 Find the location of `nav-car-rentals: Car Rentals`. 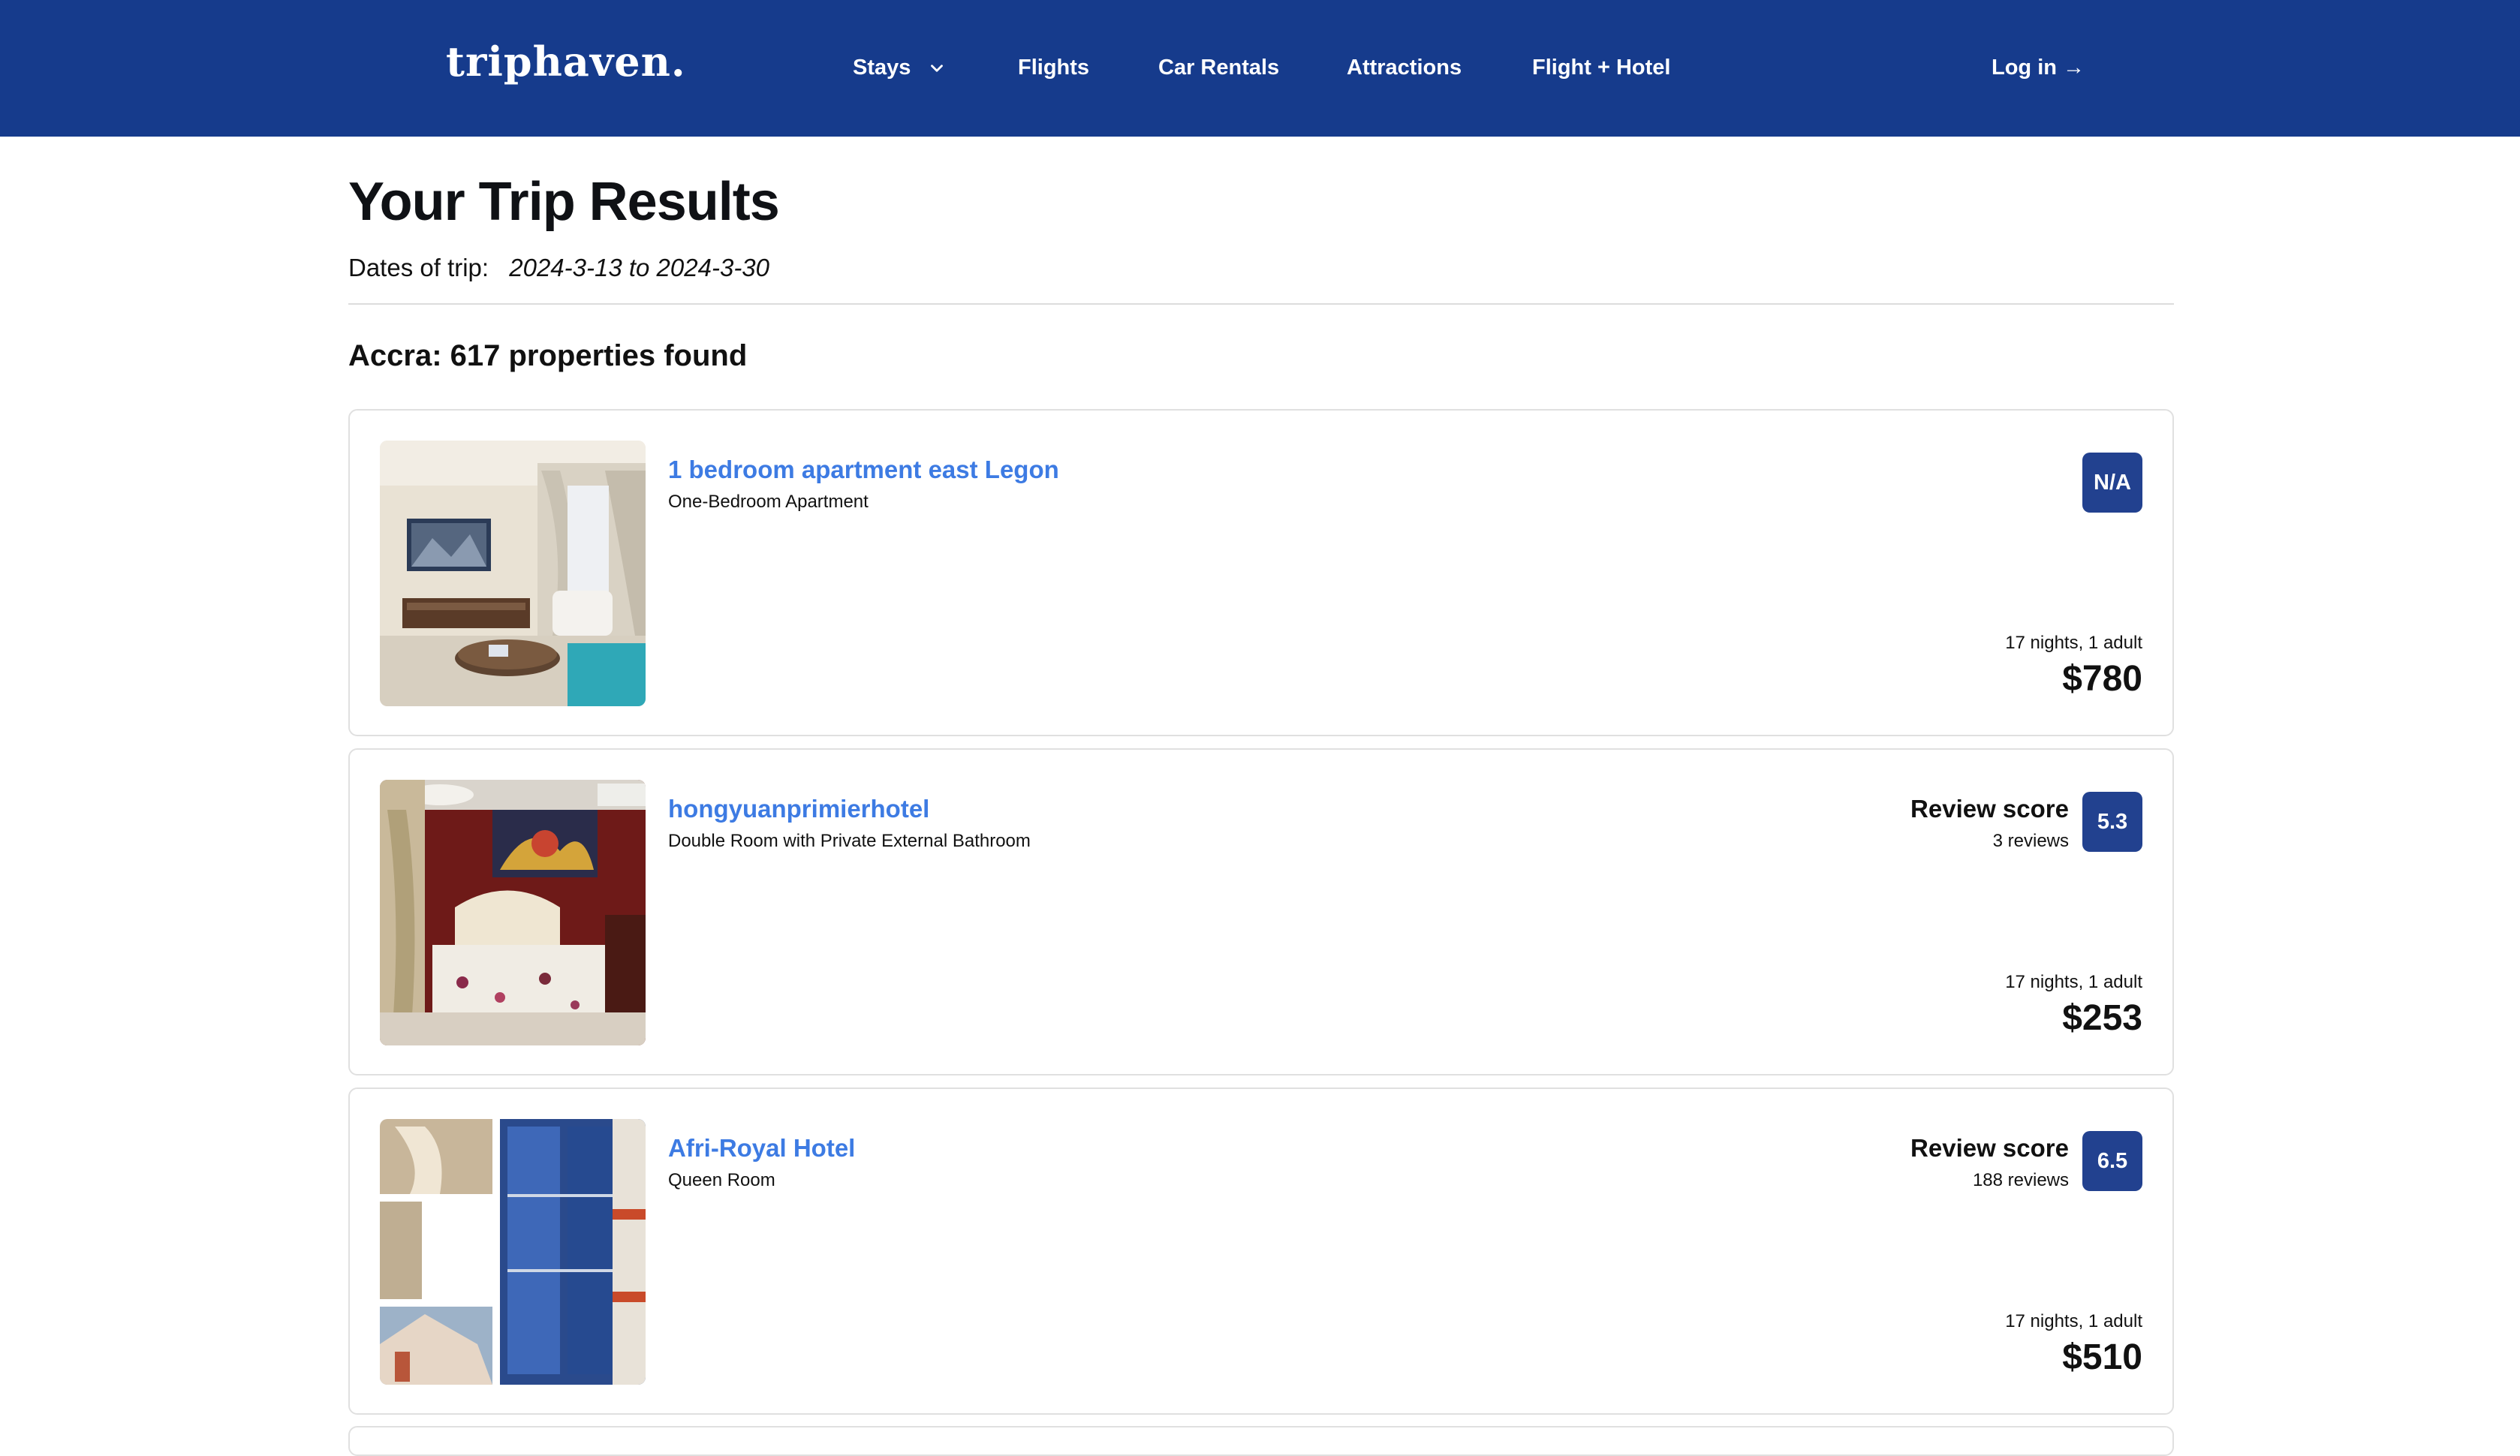

nav-car-rentals: Car Rentals is located at coordinates (1218, 68).